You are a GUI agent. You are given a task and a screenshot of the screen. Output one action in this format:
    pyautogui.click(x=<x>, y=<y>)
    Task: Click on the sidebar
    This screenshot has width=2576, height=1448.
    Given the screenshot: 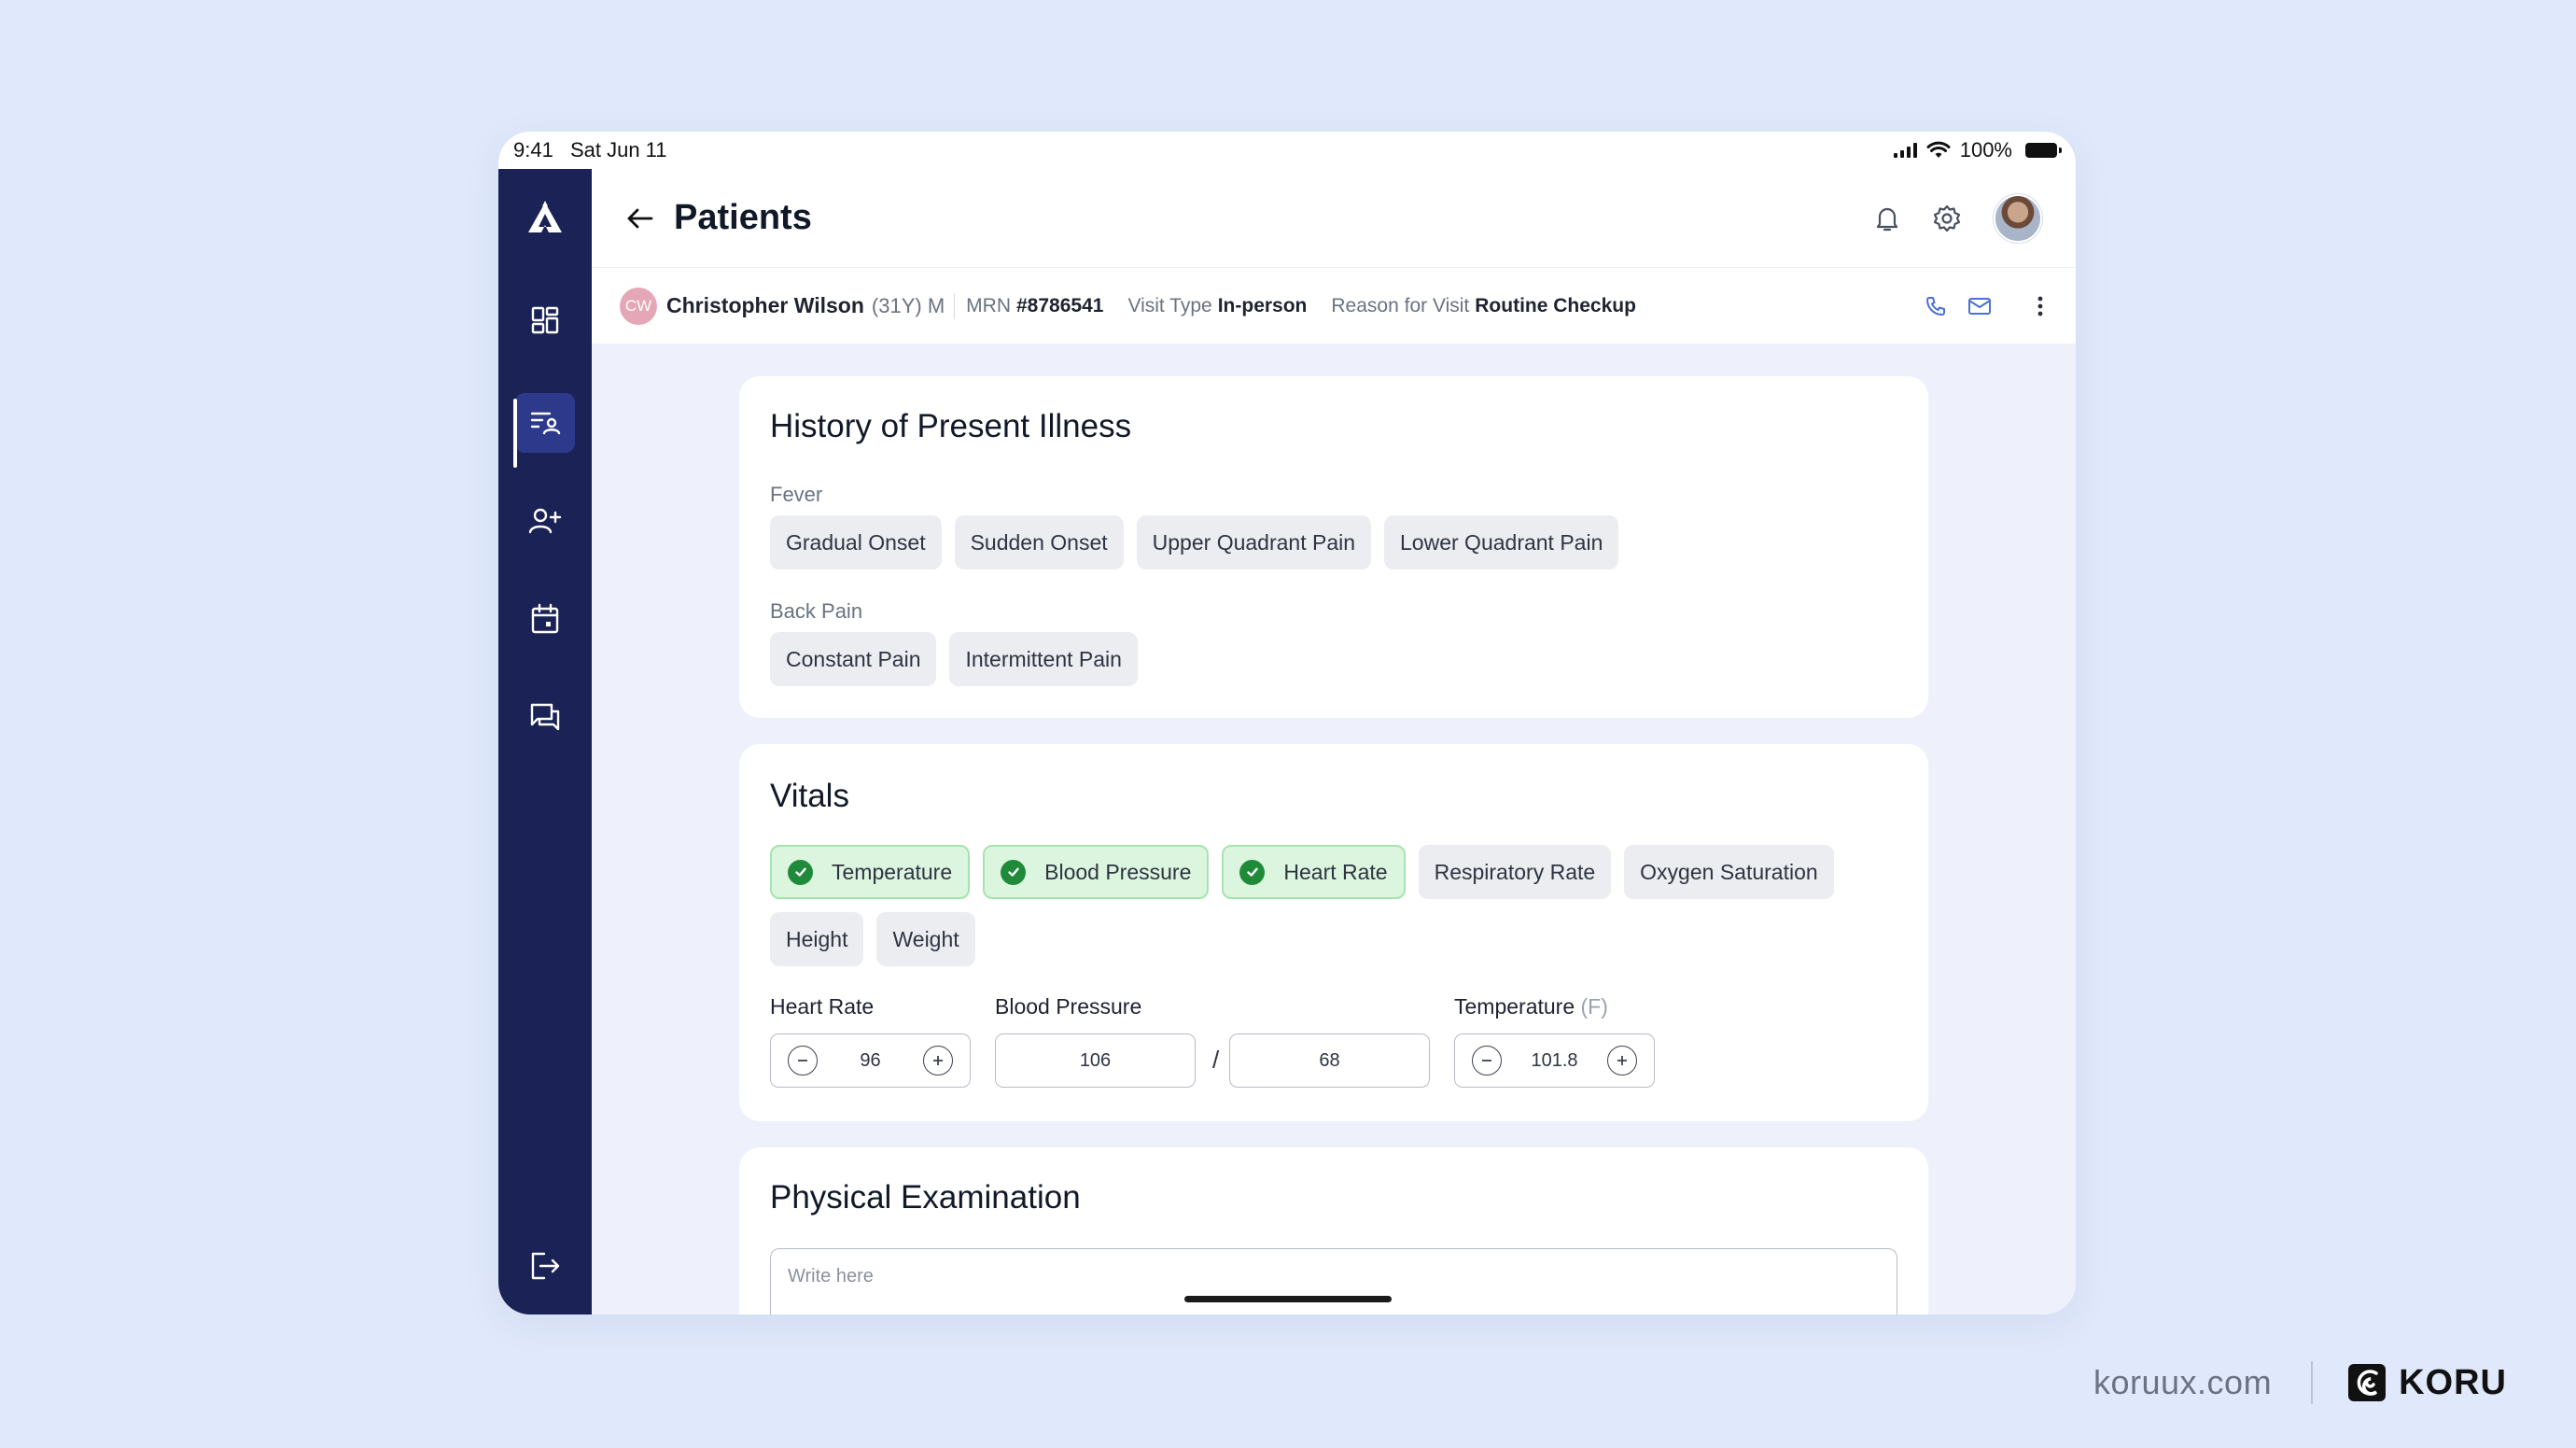 What is the action you would take?
    pyautogui.click(x=545, y=741)
    